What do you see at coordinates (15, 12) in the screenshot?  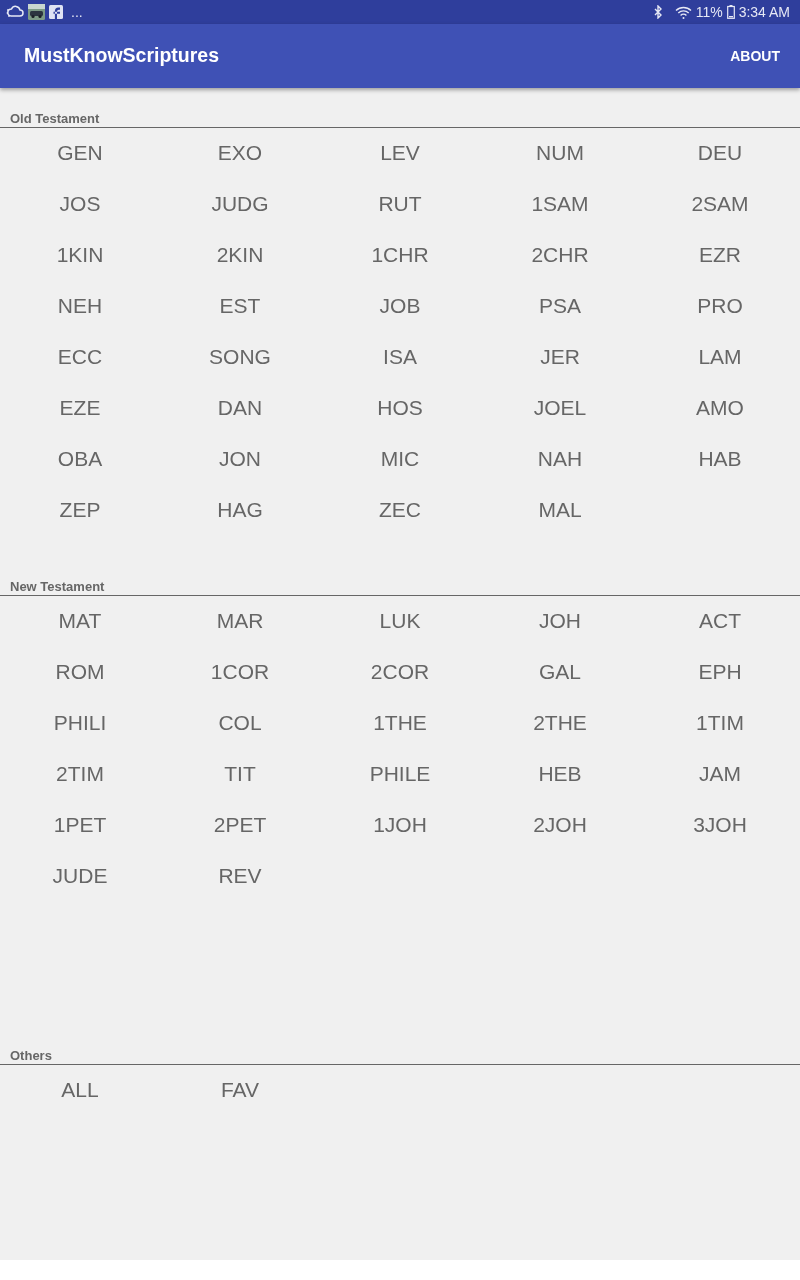 I see `cloud-sync-icon` at bounding box center [15, 12].